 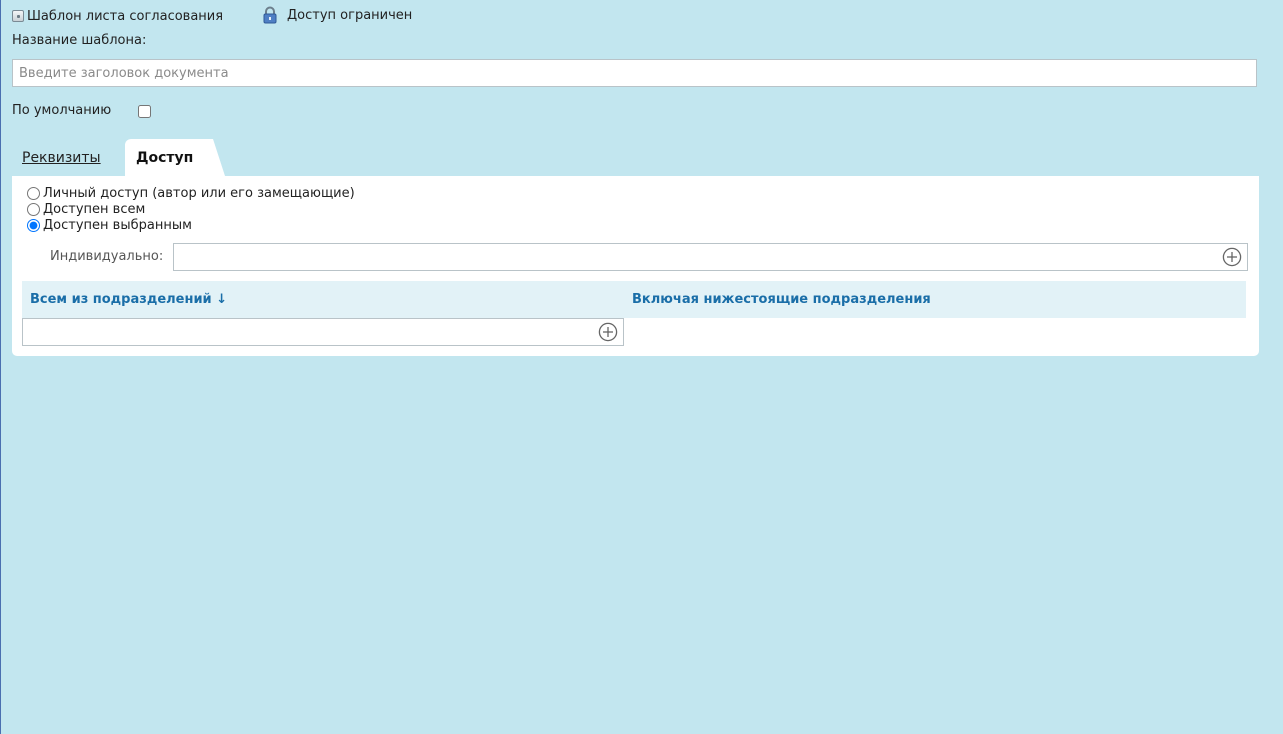 I want to click on add-department-icon, so click(x=608, y=332).